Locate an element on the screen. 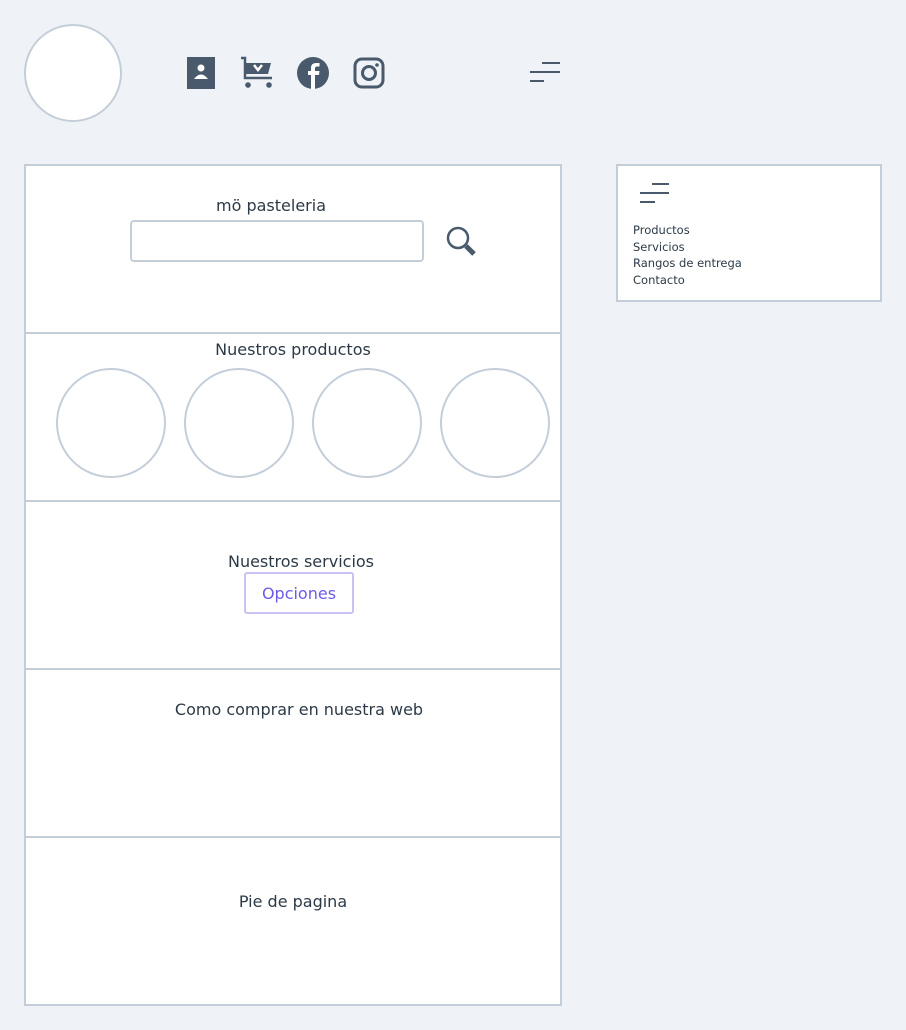 The height and width of the screenshot is (1030, 906). instagram-icon is located at coordinates (369, 73).